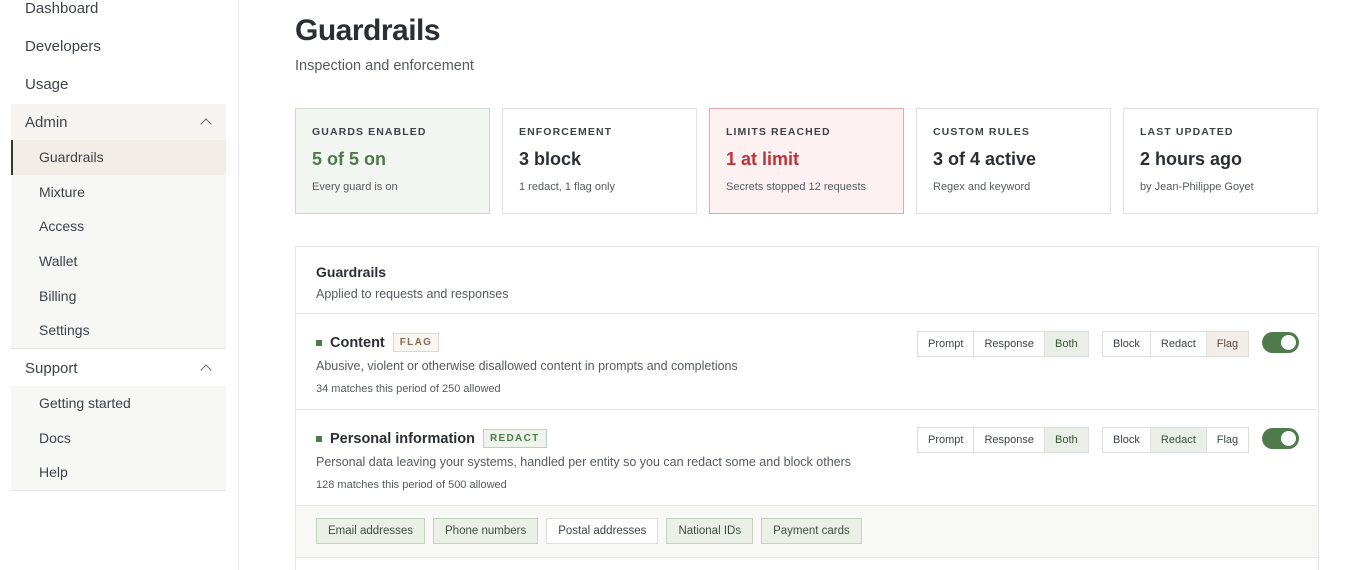 This screenshot has height=570, width=1356. What do you see at coordinates (351, 272) in the screenshot?
I see `panel-title: Guardrails` at bounding box center [351, 272].